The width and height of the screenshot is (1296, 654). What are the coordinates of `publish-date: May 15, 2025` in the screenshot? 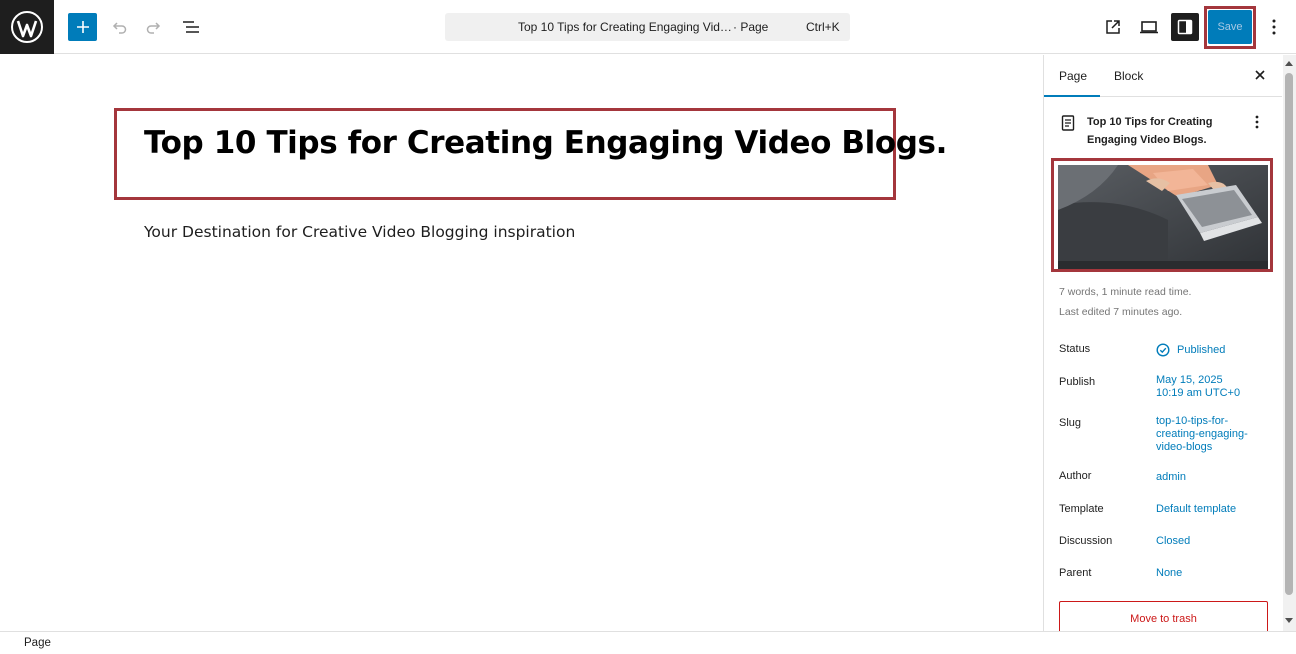 It's located at (1189, 380).